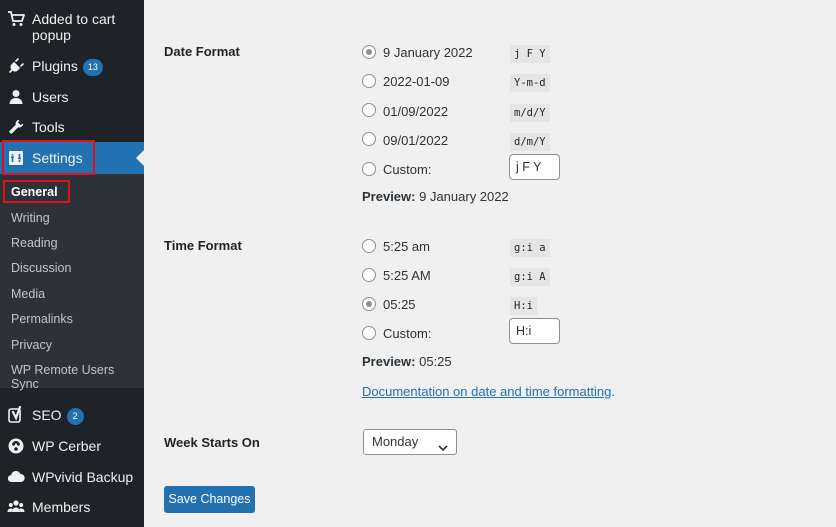 Image resolution: width=836 pixels, height=527 pixels. Describe the element at coordinates (399, 304) in the screenshot. I see `time-option-label: 05:25` at that location.